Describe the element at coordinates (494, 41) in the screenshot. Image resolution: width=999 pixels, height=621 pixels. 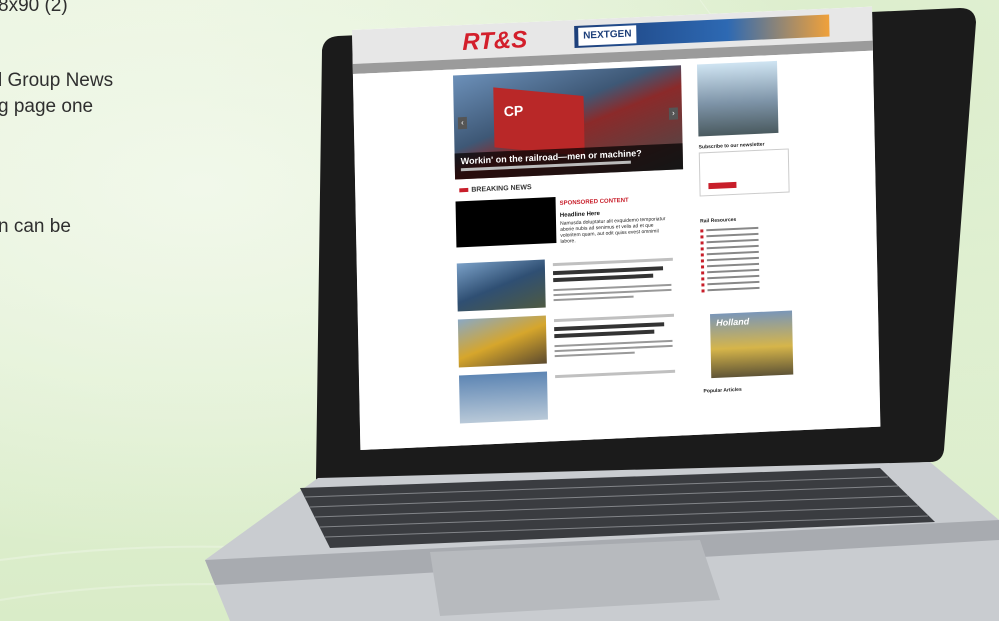
I see `site-logo: RT&S` at that location.